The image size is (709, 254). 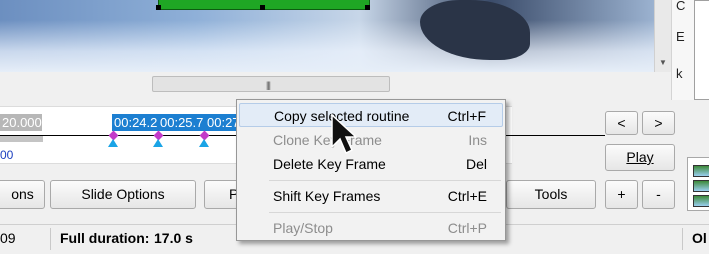 I want to click on project-options-label: ons, so click(x=22, y=194).